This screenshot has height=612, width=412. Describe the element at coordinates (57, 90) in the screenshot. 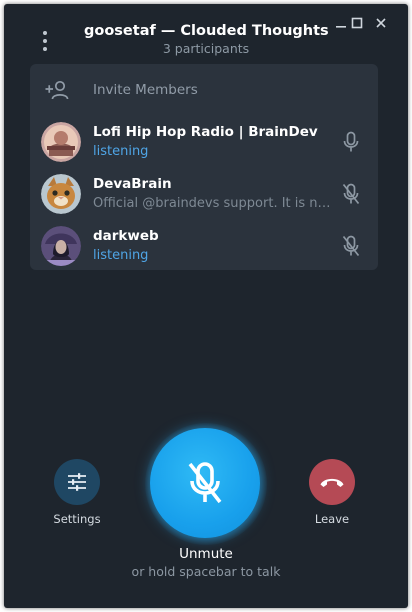

I see `add-user-icon` at that location.